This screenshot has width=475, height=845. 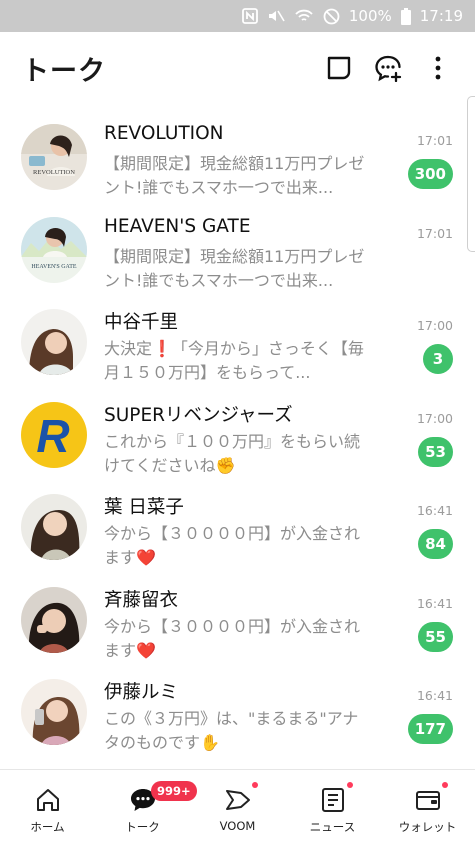 I want to click on nav-label: ホーム, so click(x=47, y=827).